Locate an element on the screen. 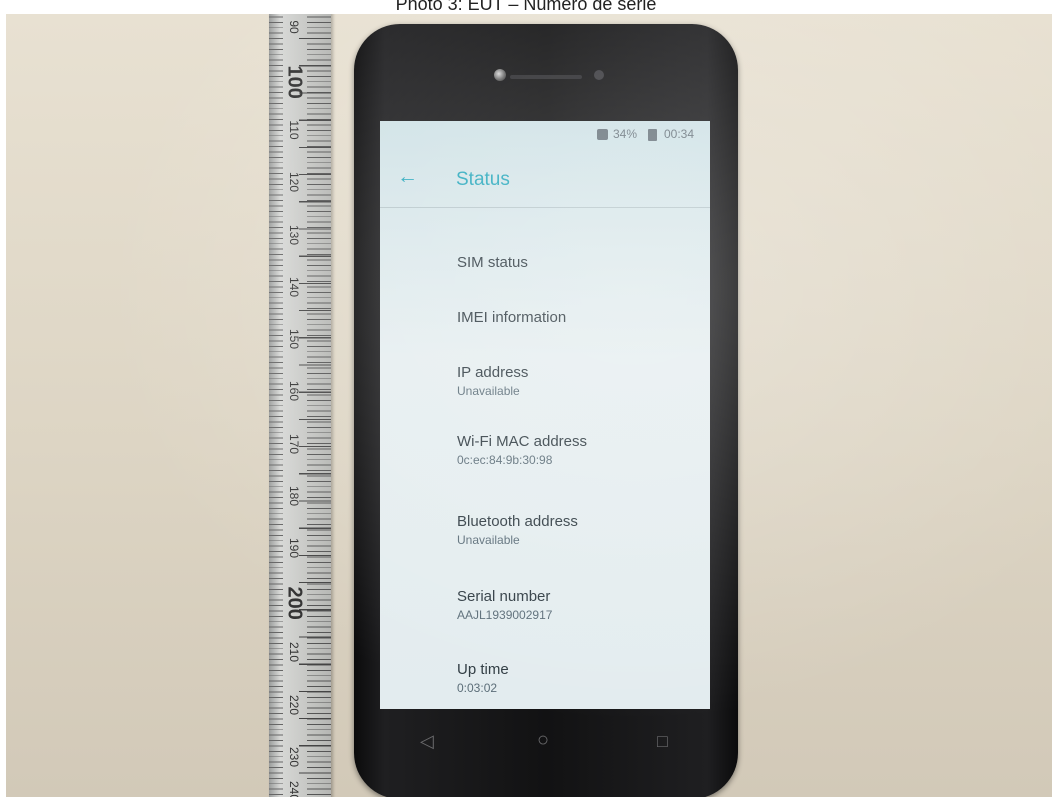 Image resolution: width=1052 pixels, height=797 pixels. ruler-number: 190 is located at coordinates (294, 548).